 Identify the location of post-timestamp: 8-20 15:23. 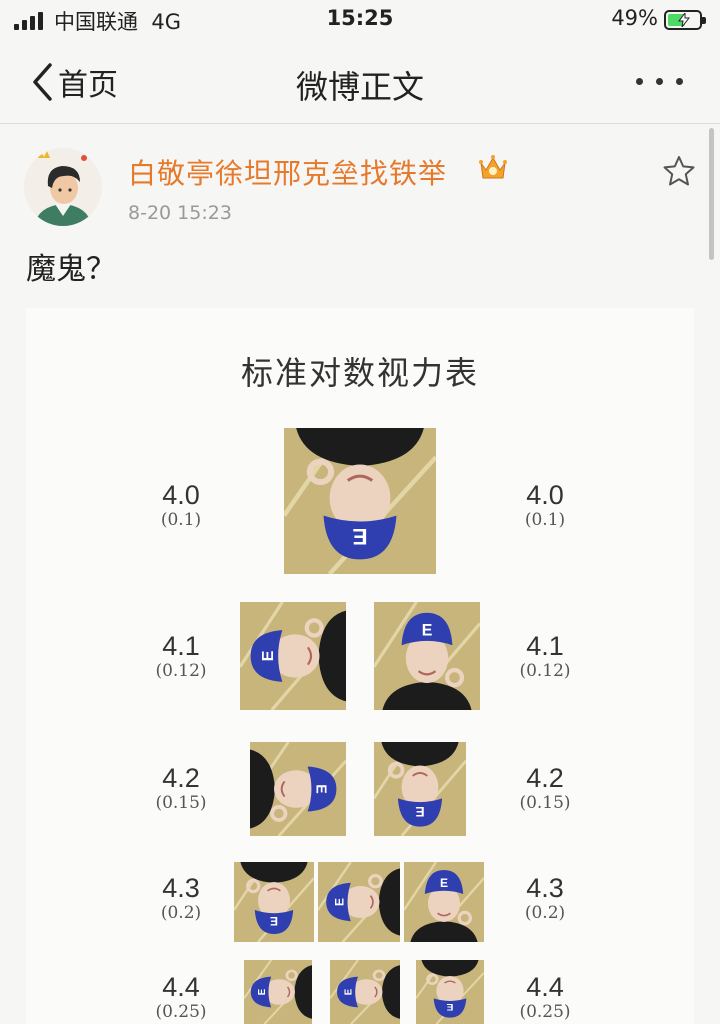
(180, 213).